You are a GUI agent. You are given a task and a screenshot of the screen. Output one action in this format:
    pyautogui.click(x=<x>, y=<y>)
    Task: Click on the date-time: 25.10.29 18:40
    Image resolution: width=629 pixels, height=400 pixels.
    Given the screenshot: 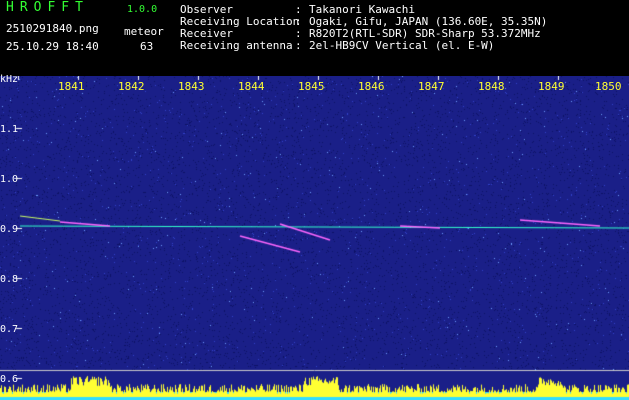 What is the action you would take?
    pyautogui.click(x=52, y=46)
    